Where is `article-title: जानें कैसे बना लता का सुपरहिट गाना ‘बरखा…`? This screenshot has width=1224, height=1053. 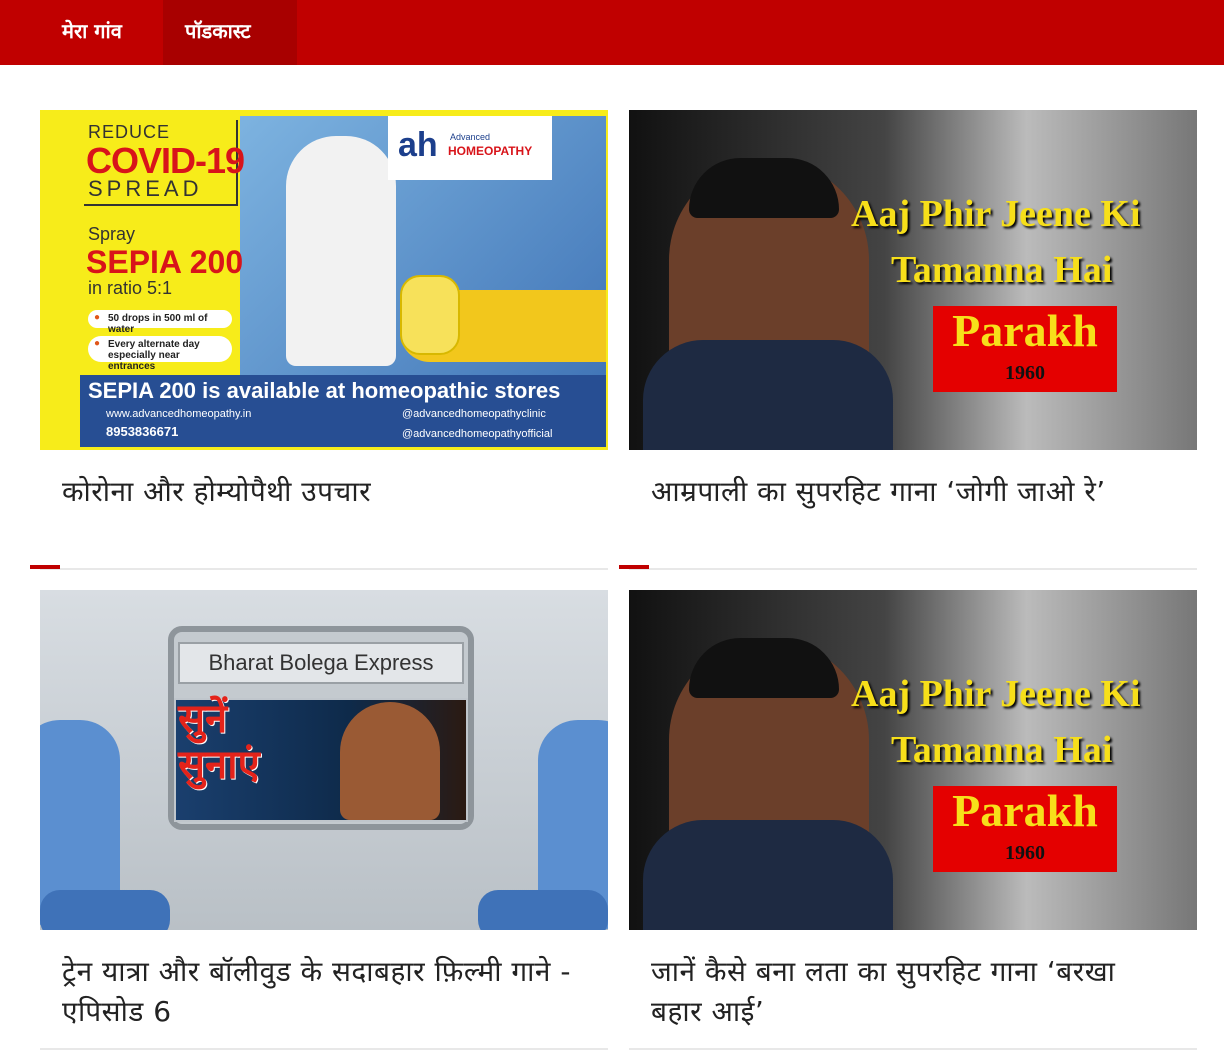
article-title: जानें कैसे बना लता का सुपरहिट गाना ‘बरखा… is located at coordinates (913, 992).